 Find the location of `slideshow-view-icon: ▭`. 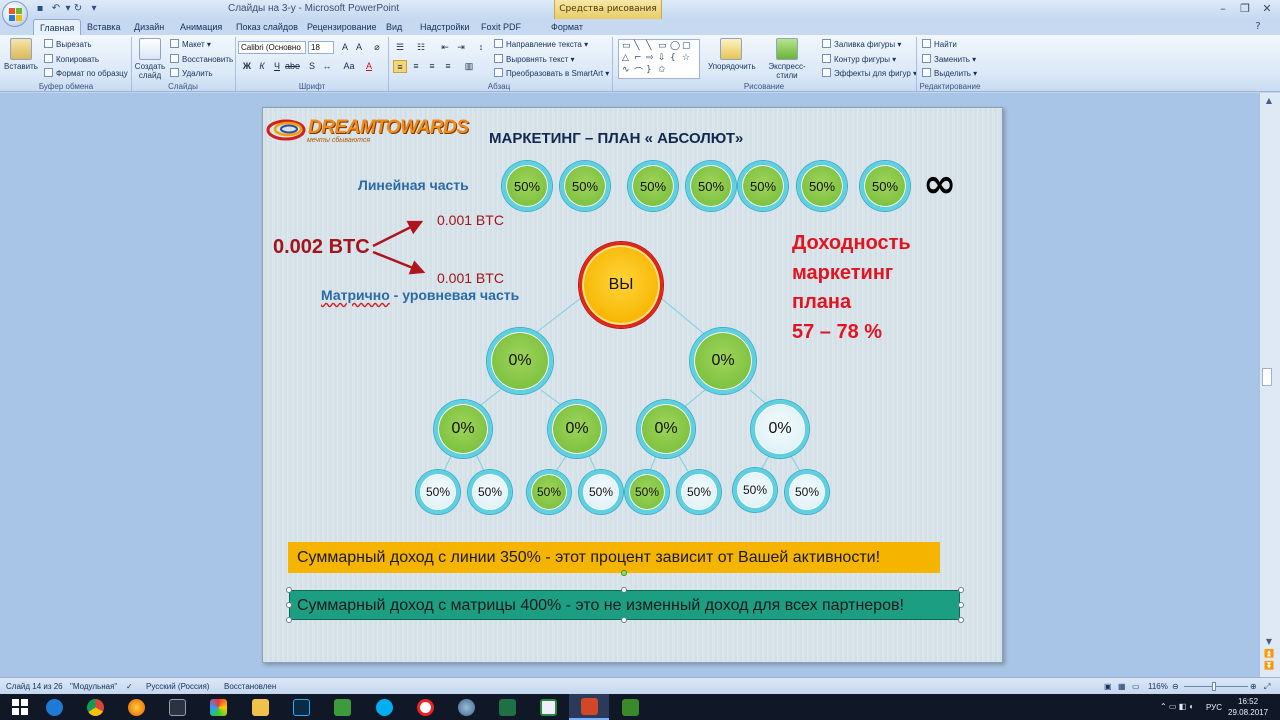

slideshow-view-icon: ▭ is located at coordinates (1136, 686).